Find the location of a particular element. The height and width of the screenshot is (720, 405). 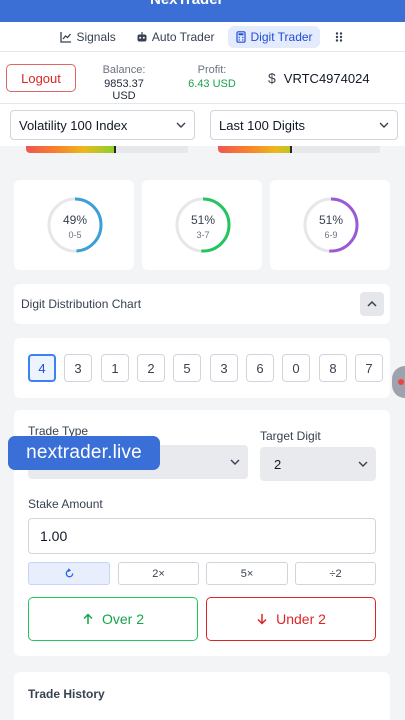

logout-button: Logout is located at coordinates (41, 78).